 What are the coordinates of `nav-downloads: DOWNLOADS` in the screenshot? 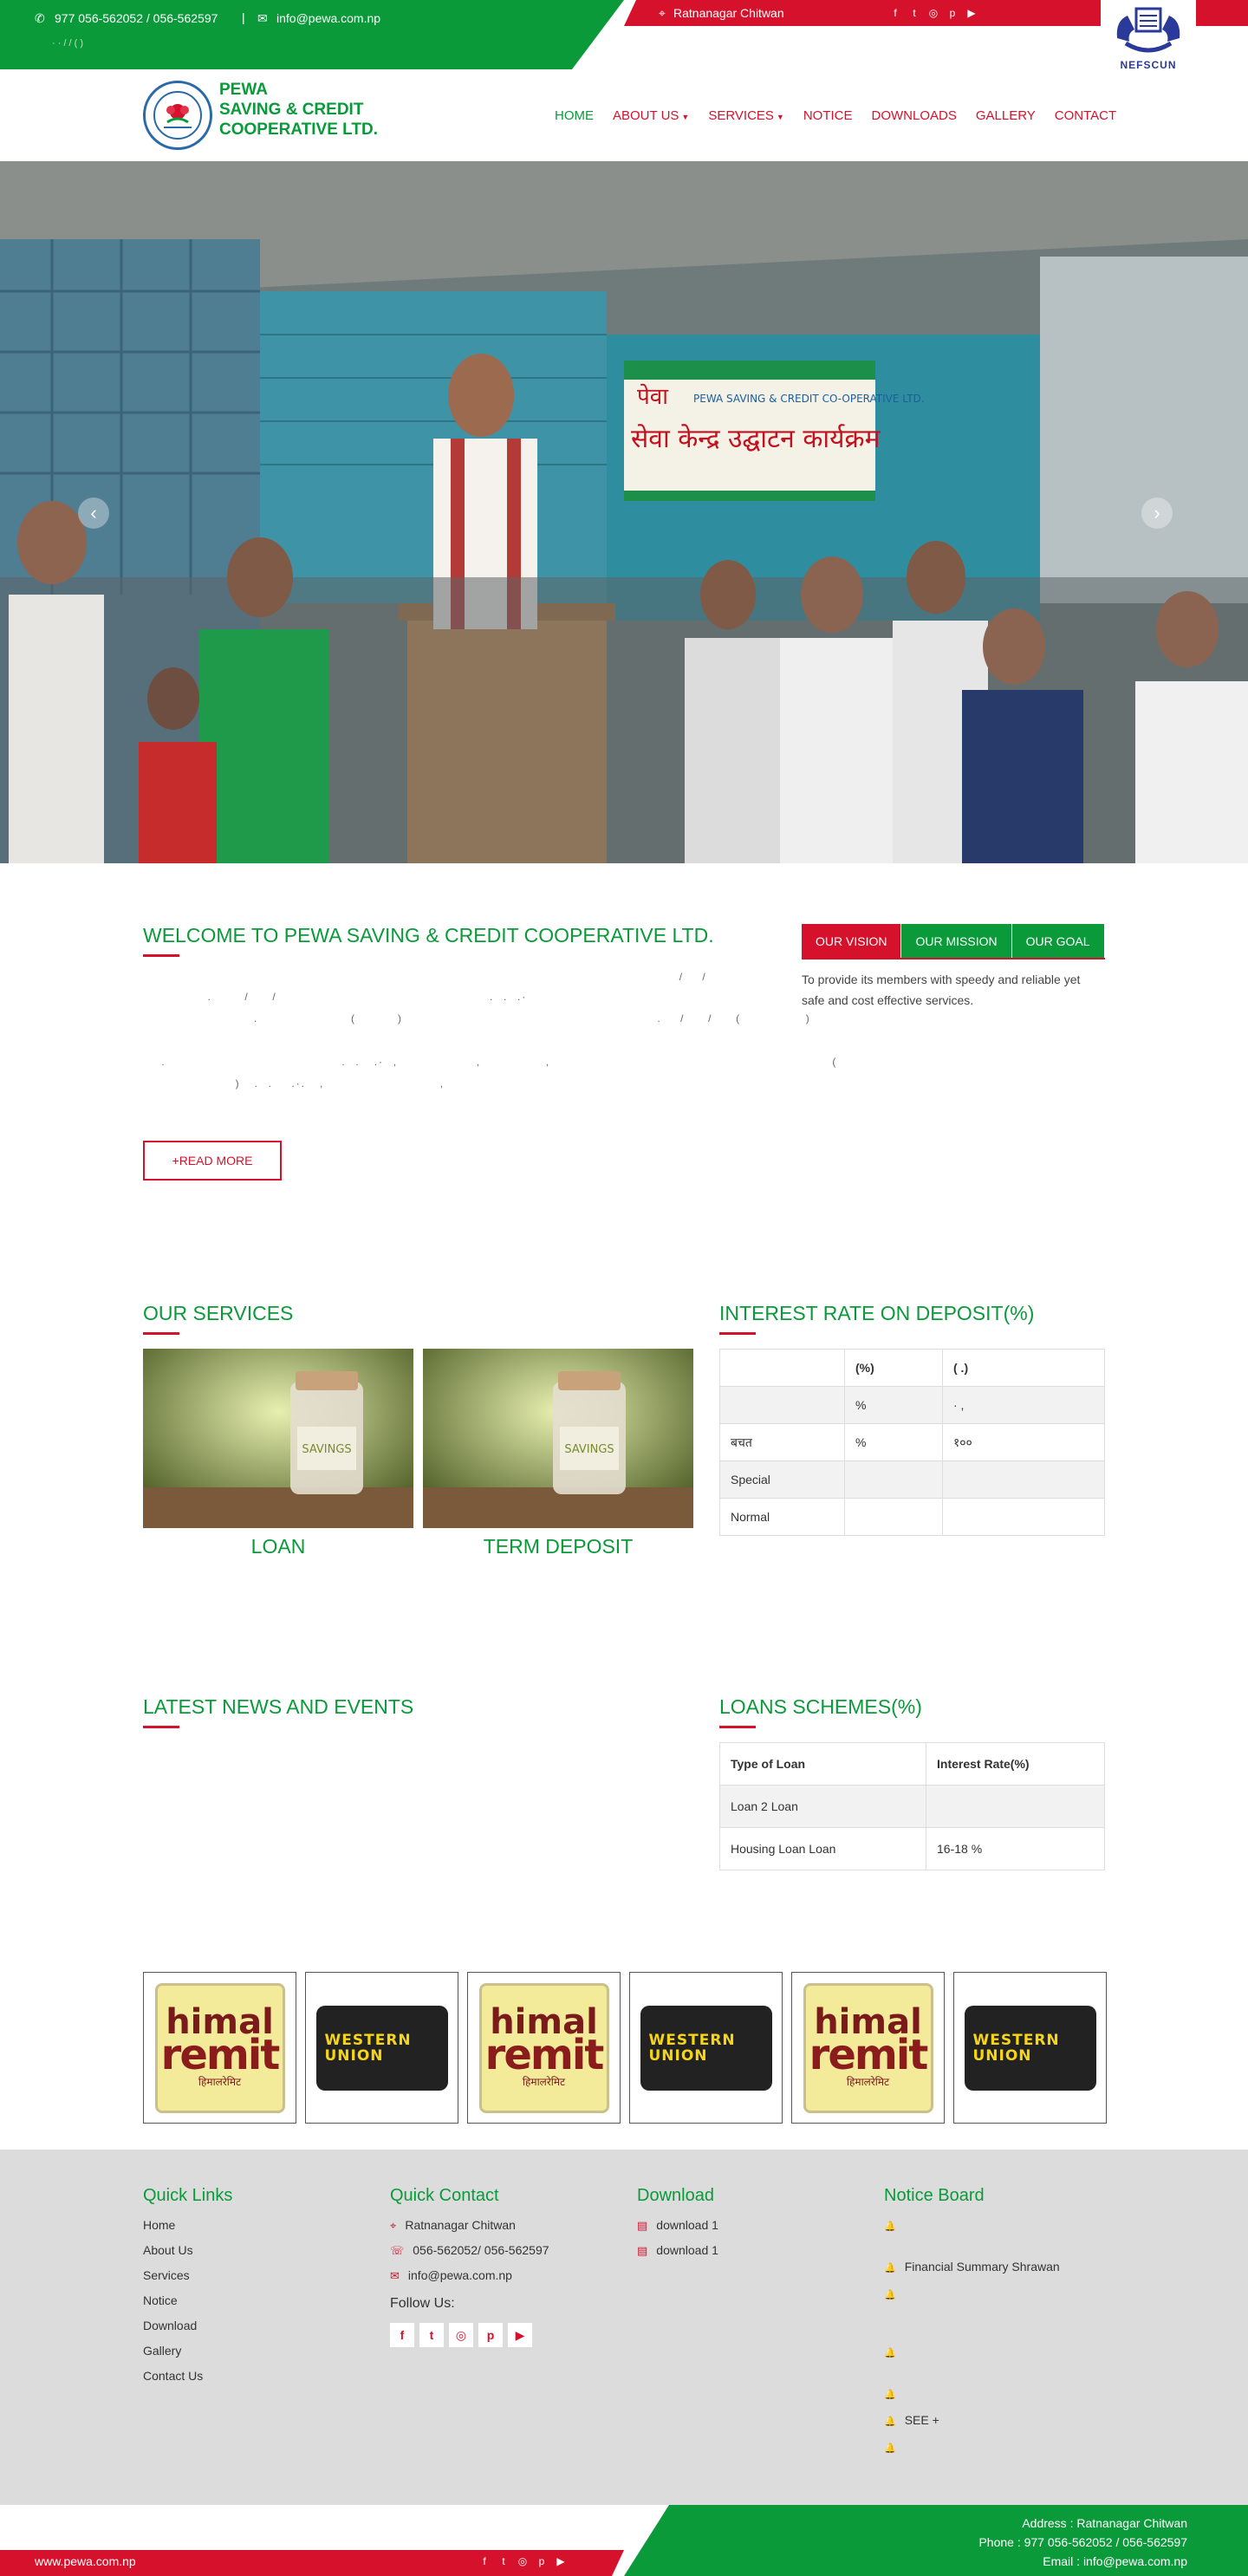 It's located at (914, 115).